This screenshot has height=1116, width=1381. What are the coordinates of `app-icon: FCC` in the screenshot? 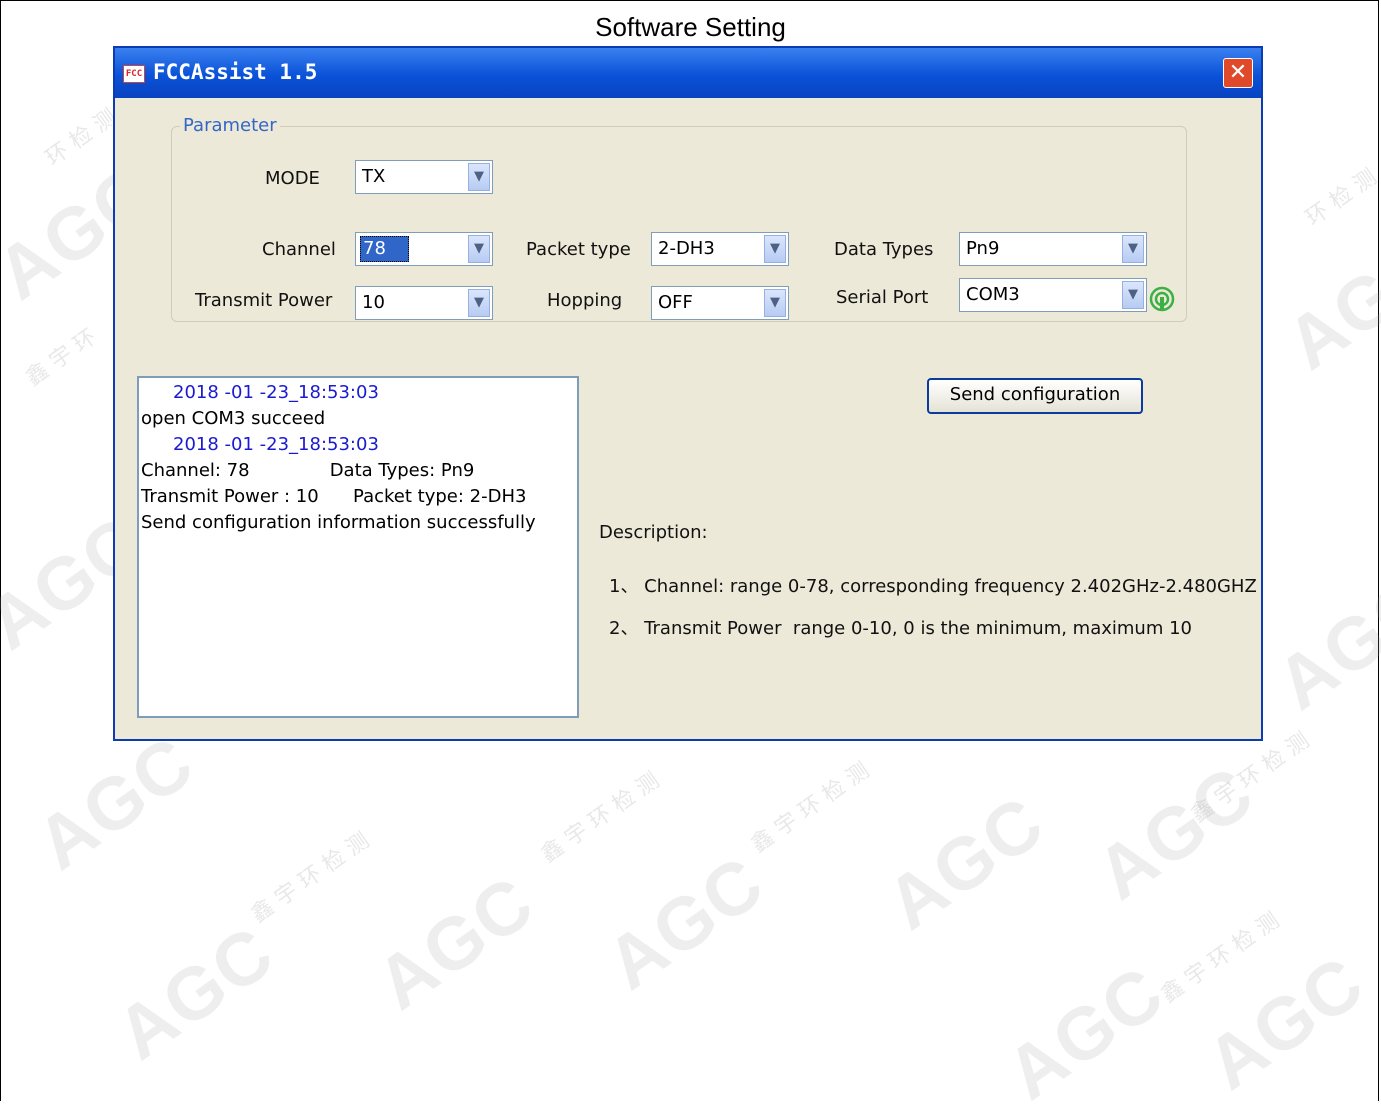 It's located at (134, 74).